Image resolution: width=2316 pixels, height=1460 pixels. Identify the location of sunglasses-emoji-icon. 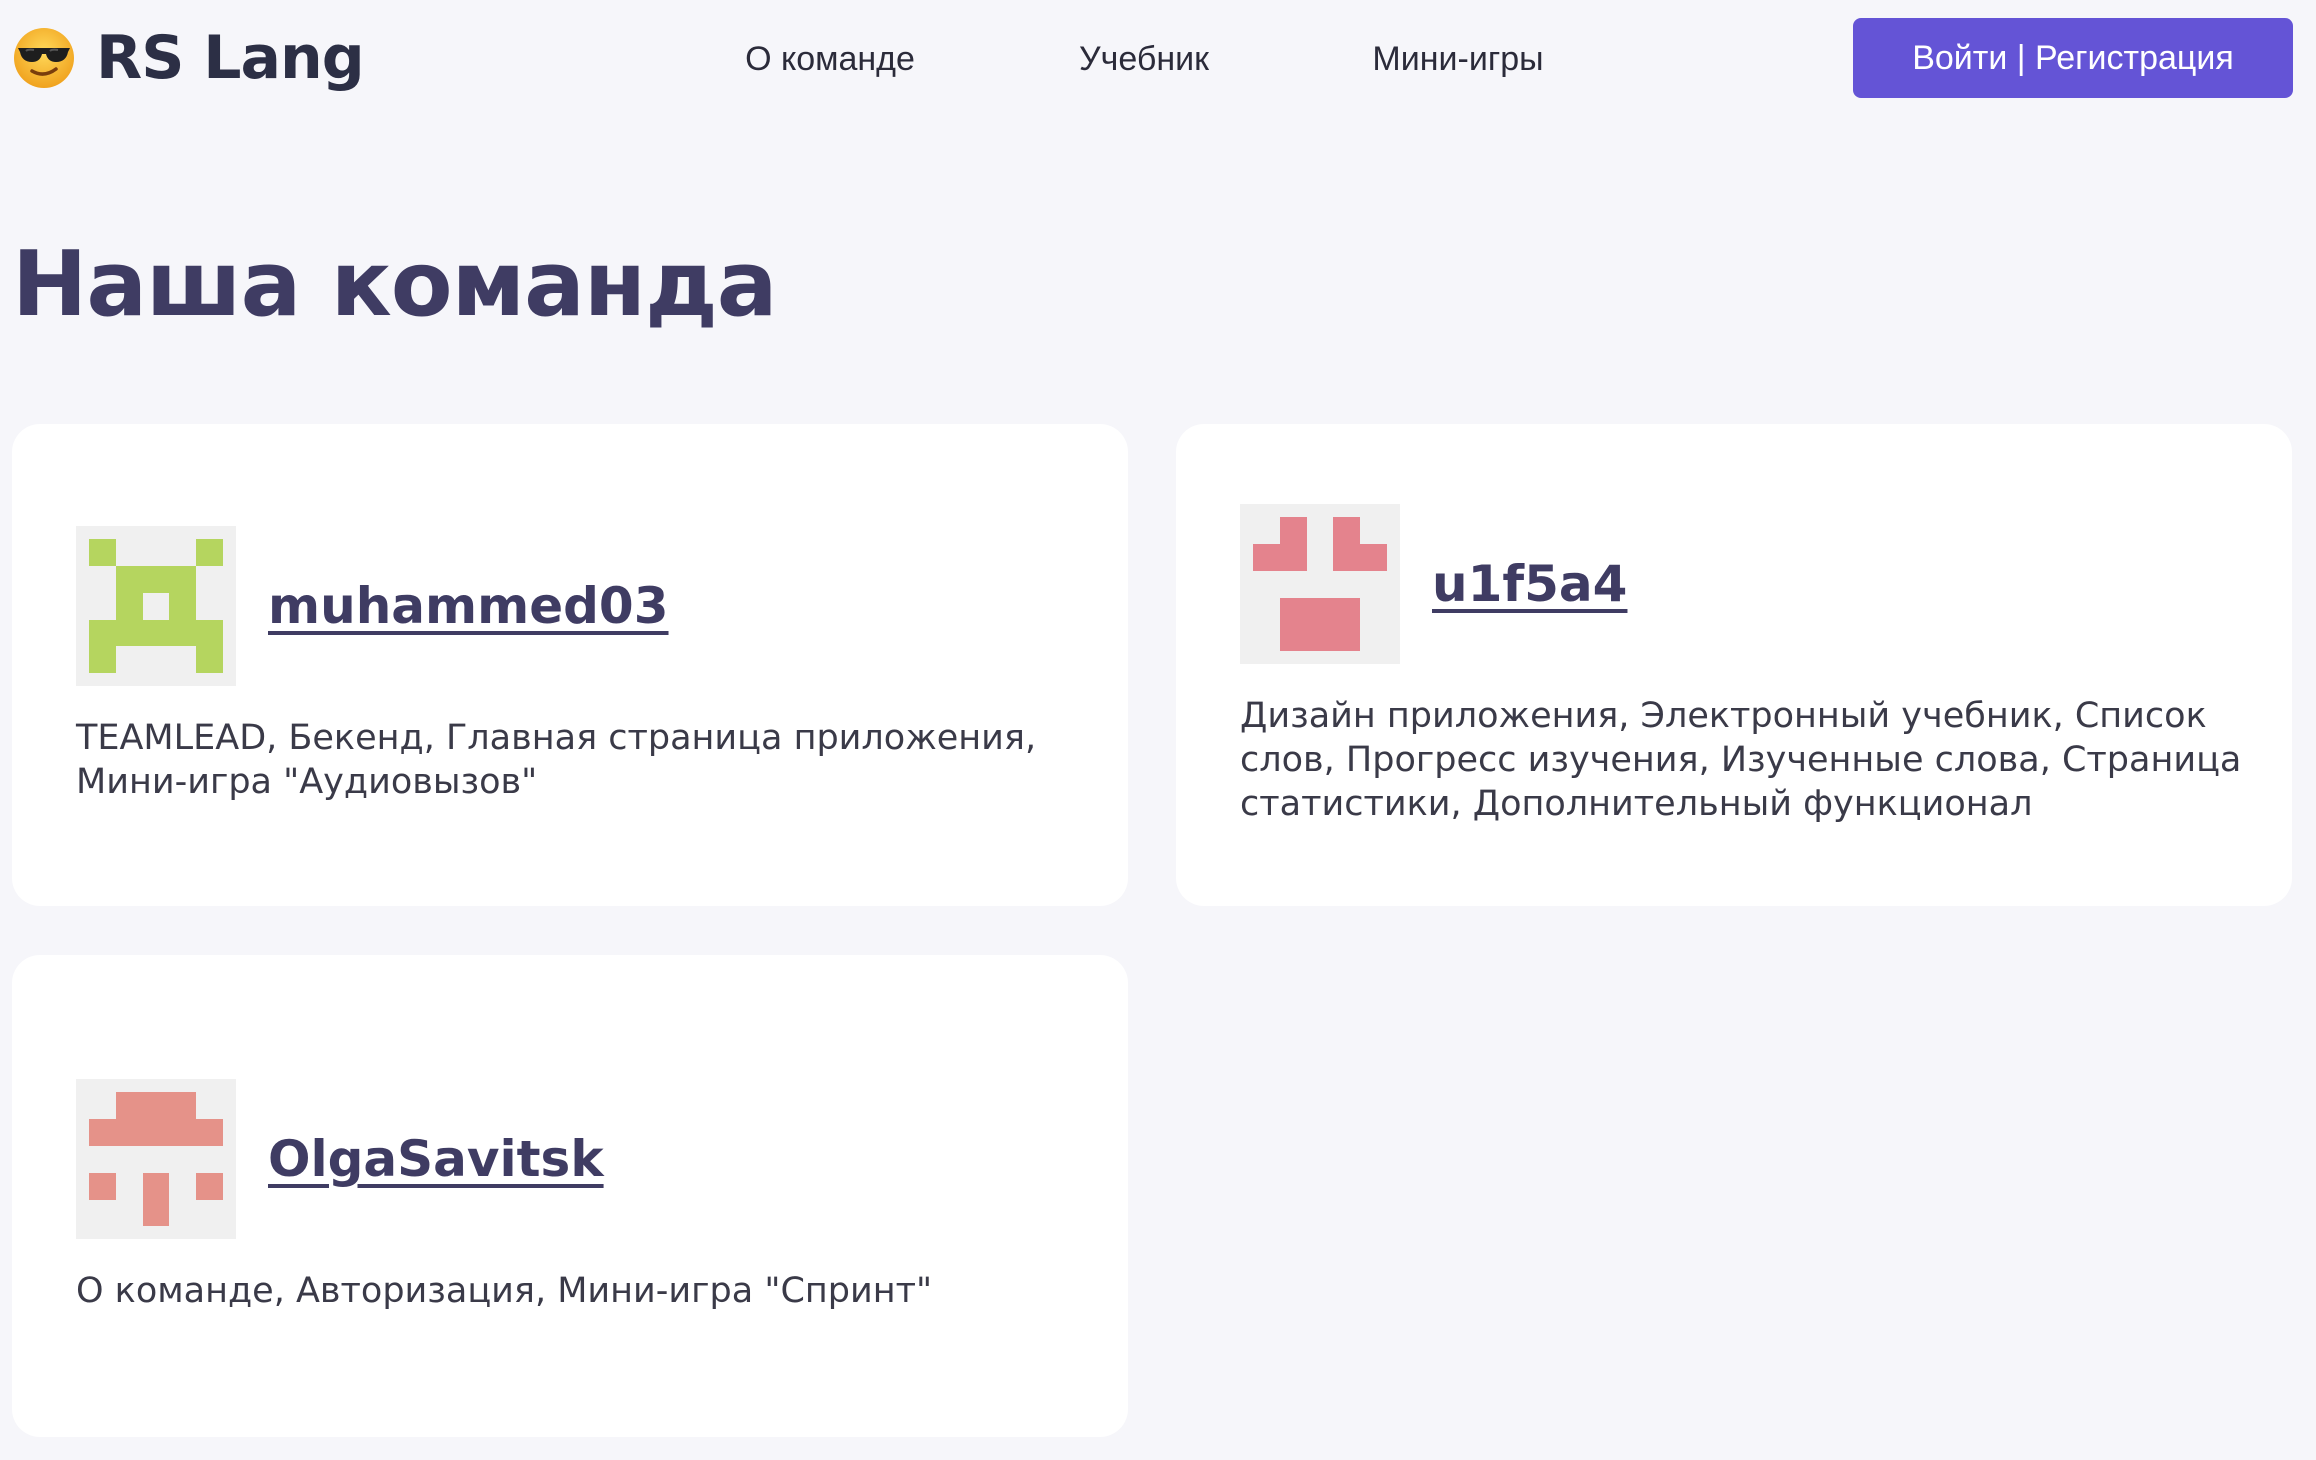
(44, 58).